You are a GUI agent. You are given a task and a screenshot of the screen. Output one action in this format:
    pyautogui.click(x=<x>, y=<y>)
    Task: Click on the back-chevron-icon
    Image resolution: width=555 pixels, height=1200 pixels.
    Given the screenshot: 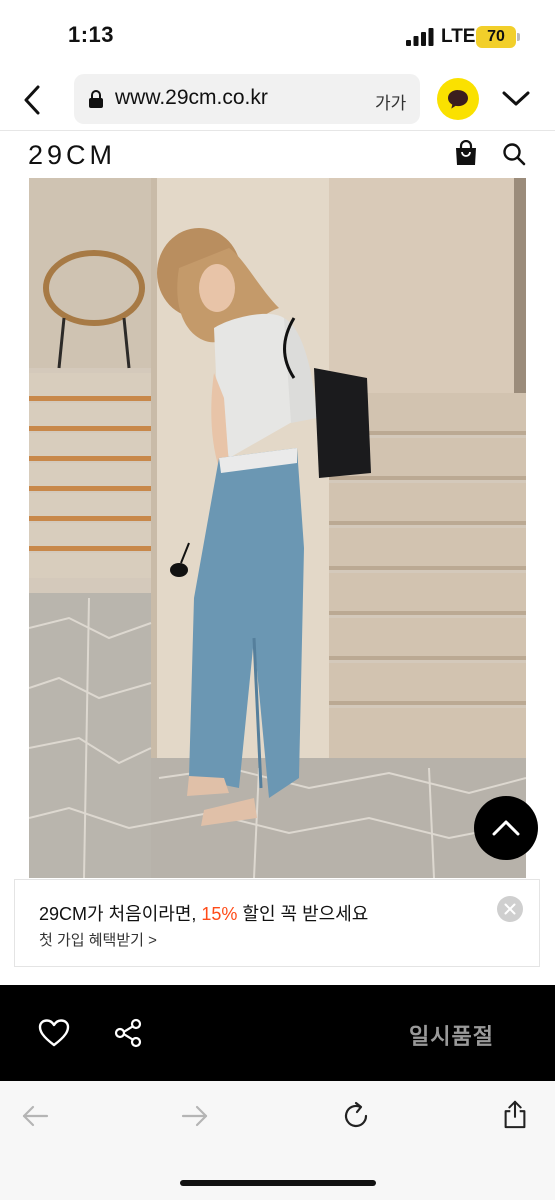 What is the action you would take?
    pyautogui.click(x=33, y=100)
    